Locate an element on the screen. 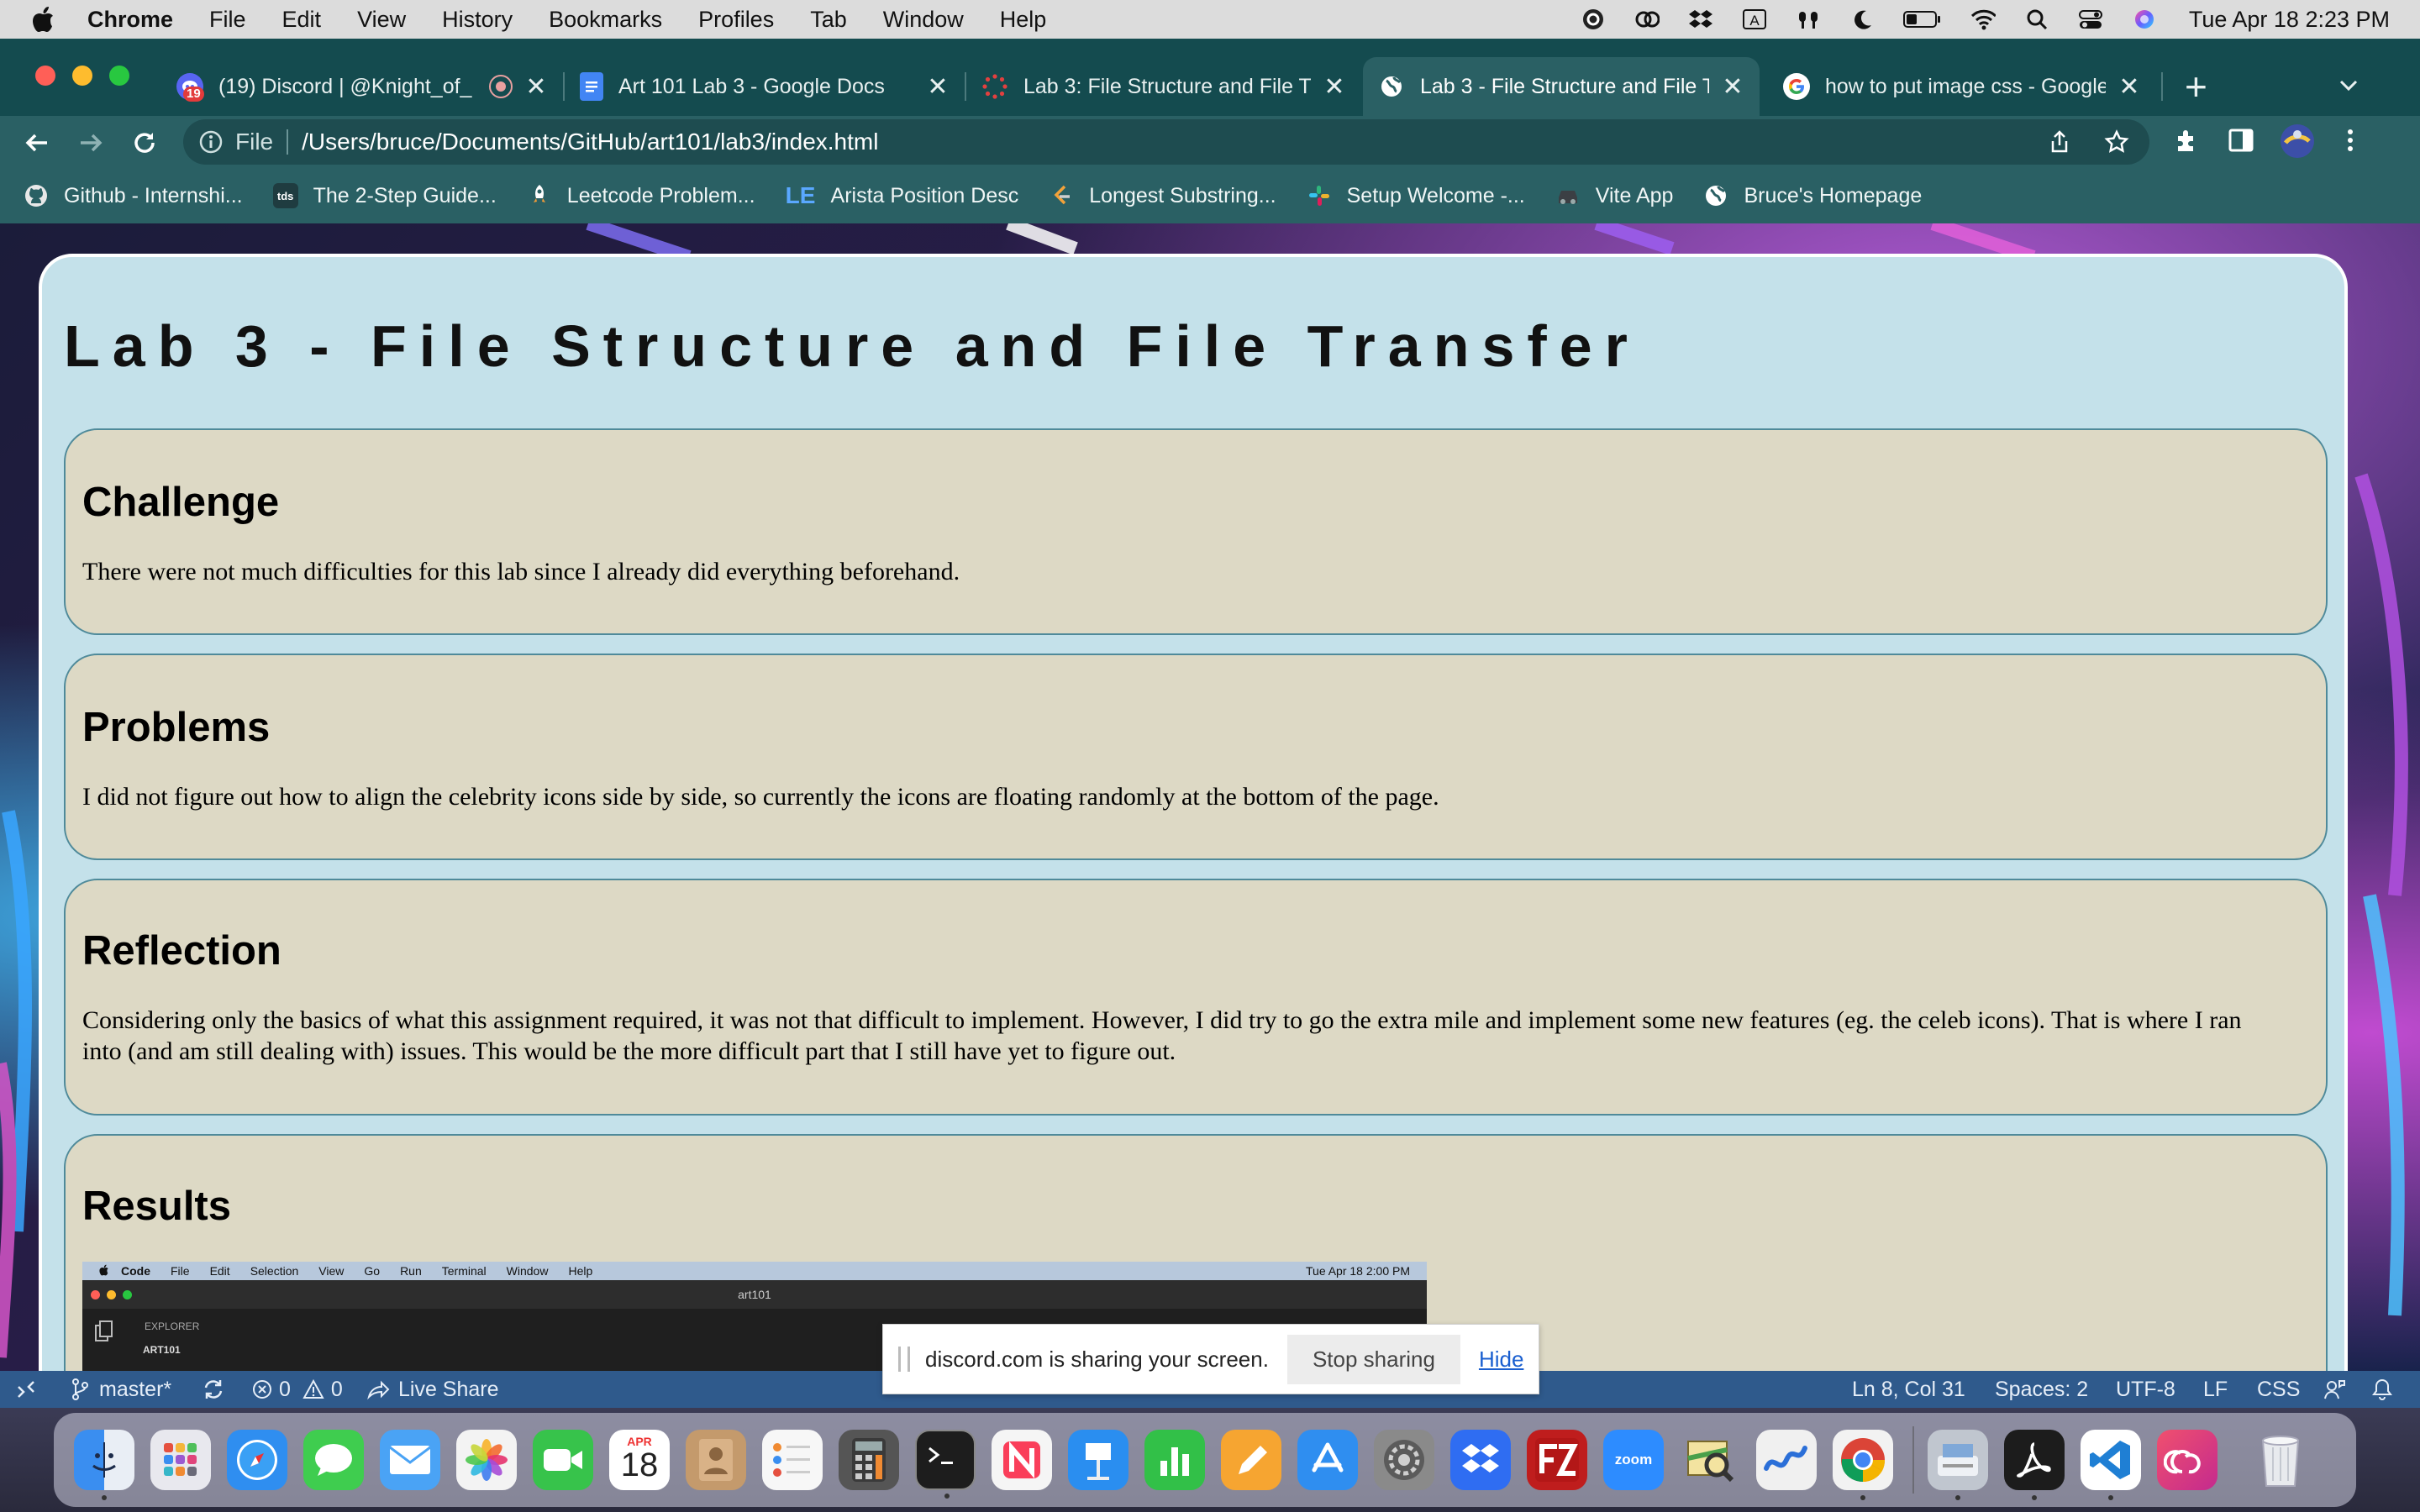 This screenshot has width=2420, height=1512. drag-handle is located at coordinates (904, 1359).